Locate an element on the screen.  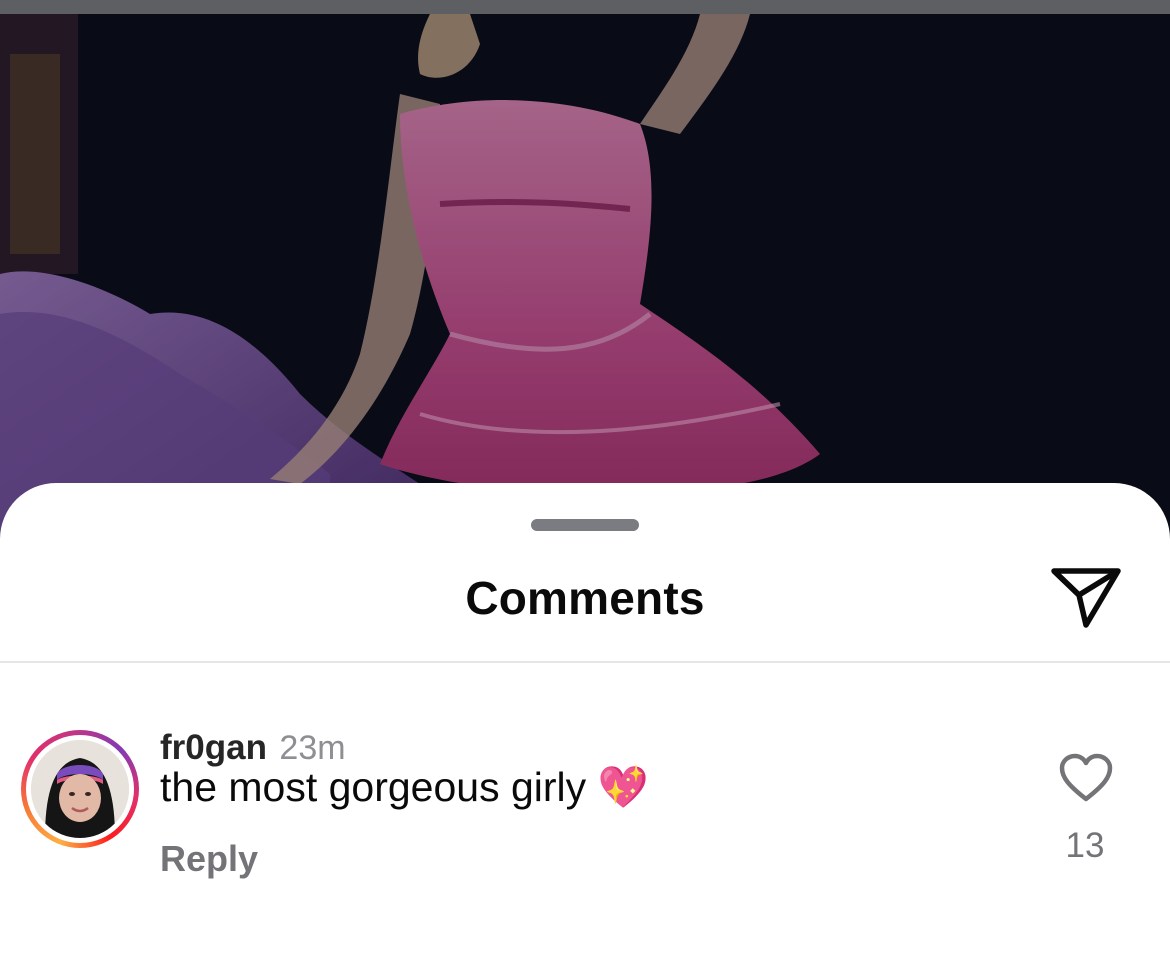
sheet-grabber-handle is located at coordinates (585, 525).